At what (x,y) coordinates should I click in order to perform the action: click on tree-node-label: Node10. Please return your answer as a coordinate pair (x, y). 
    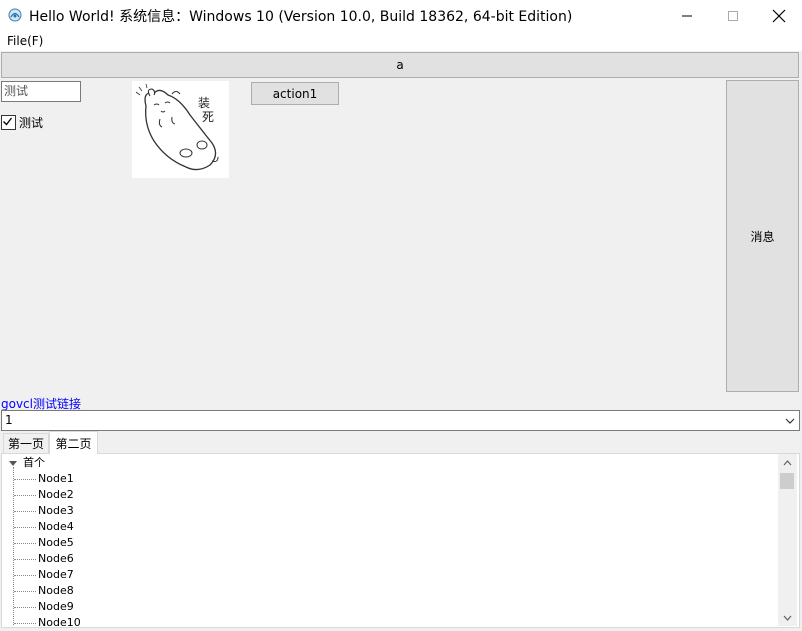
    Looking at the image, I should click on (59, 621).